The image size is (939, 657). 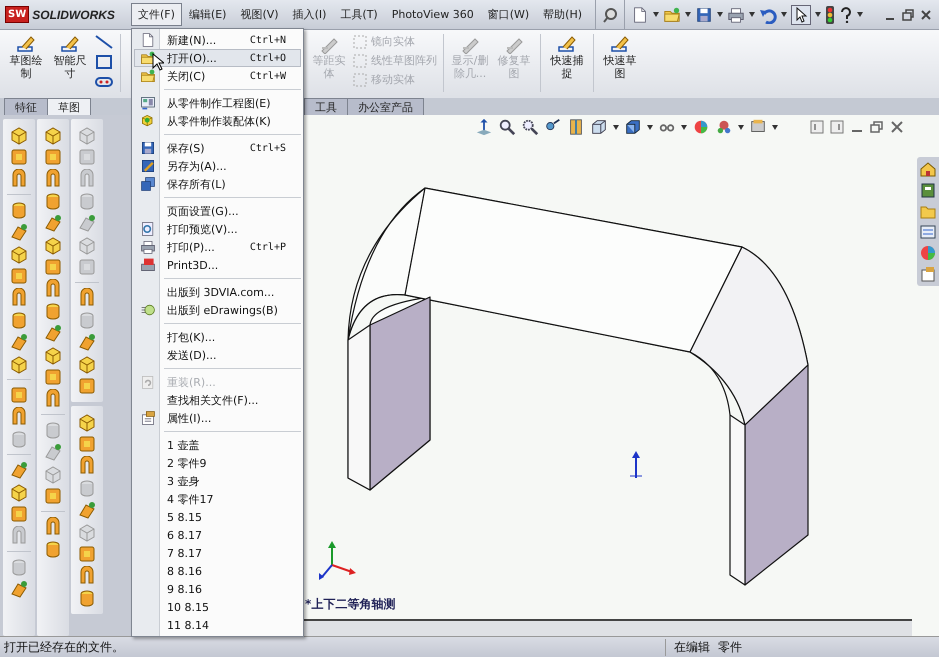 What do you see at coordinates (507, 127) in the screenshot?
I see `zoom-to-fit-icon` at bounding box center [507, 127].